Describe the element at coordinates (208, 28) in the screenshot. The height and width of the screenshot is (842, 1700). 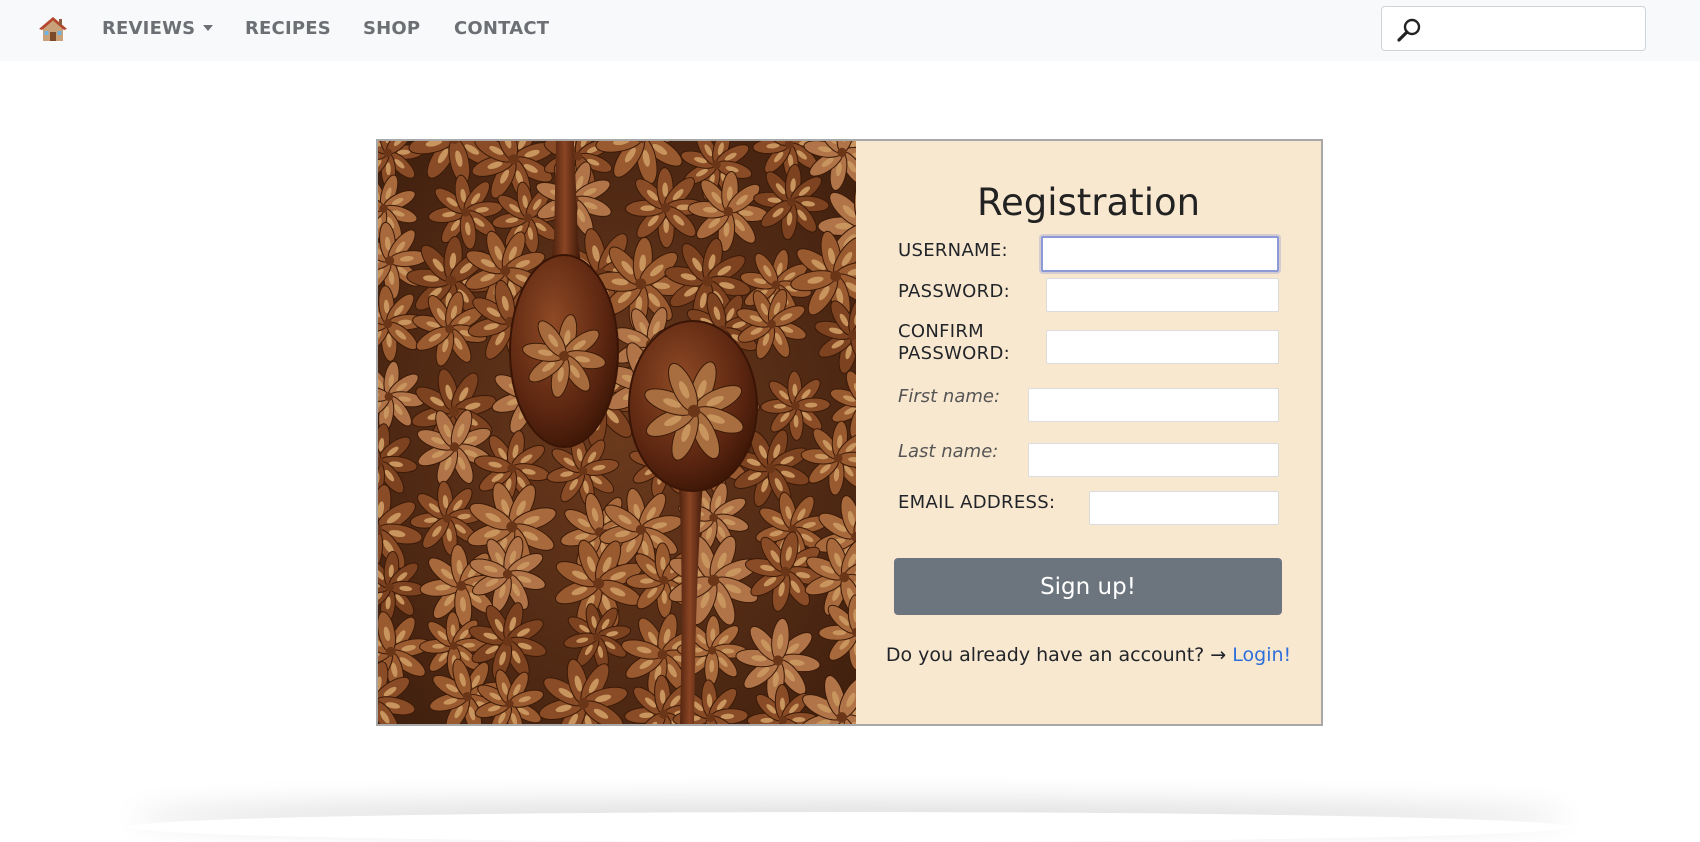
I see `caret-down-icon` at that location.